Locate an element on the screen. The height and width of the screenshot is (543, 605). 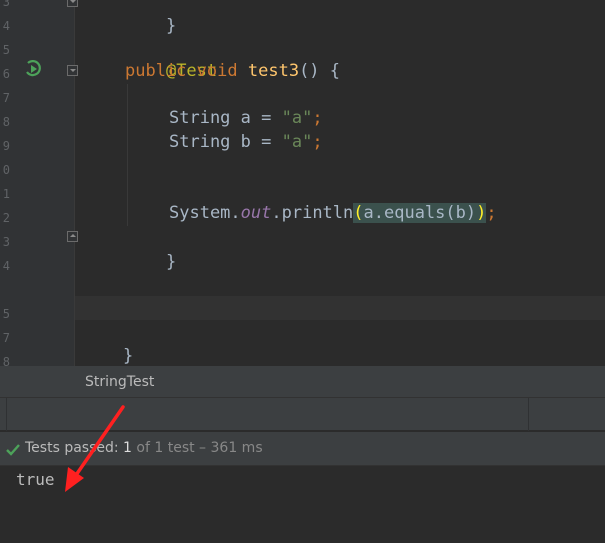
method-close-brace: } is located at coordinates (171, 262).